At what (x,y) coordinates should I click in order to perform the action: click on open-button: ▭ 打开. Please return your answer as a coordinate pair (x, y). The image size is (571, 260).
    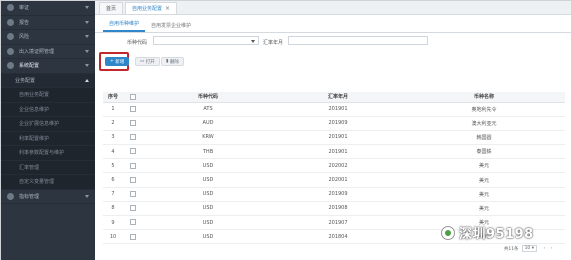
    Looking at the image, I should click on (147, 61).